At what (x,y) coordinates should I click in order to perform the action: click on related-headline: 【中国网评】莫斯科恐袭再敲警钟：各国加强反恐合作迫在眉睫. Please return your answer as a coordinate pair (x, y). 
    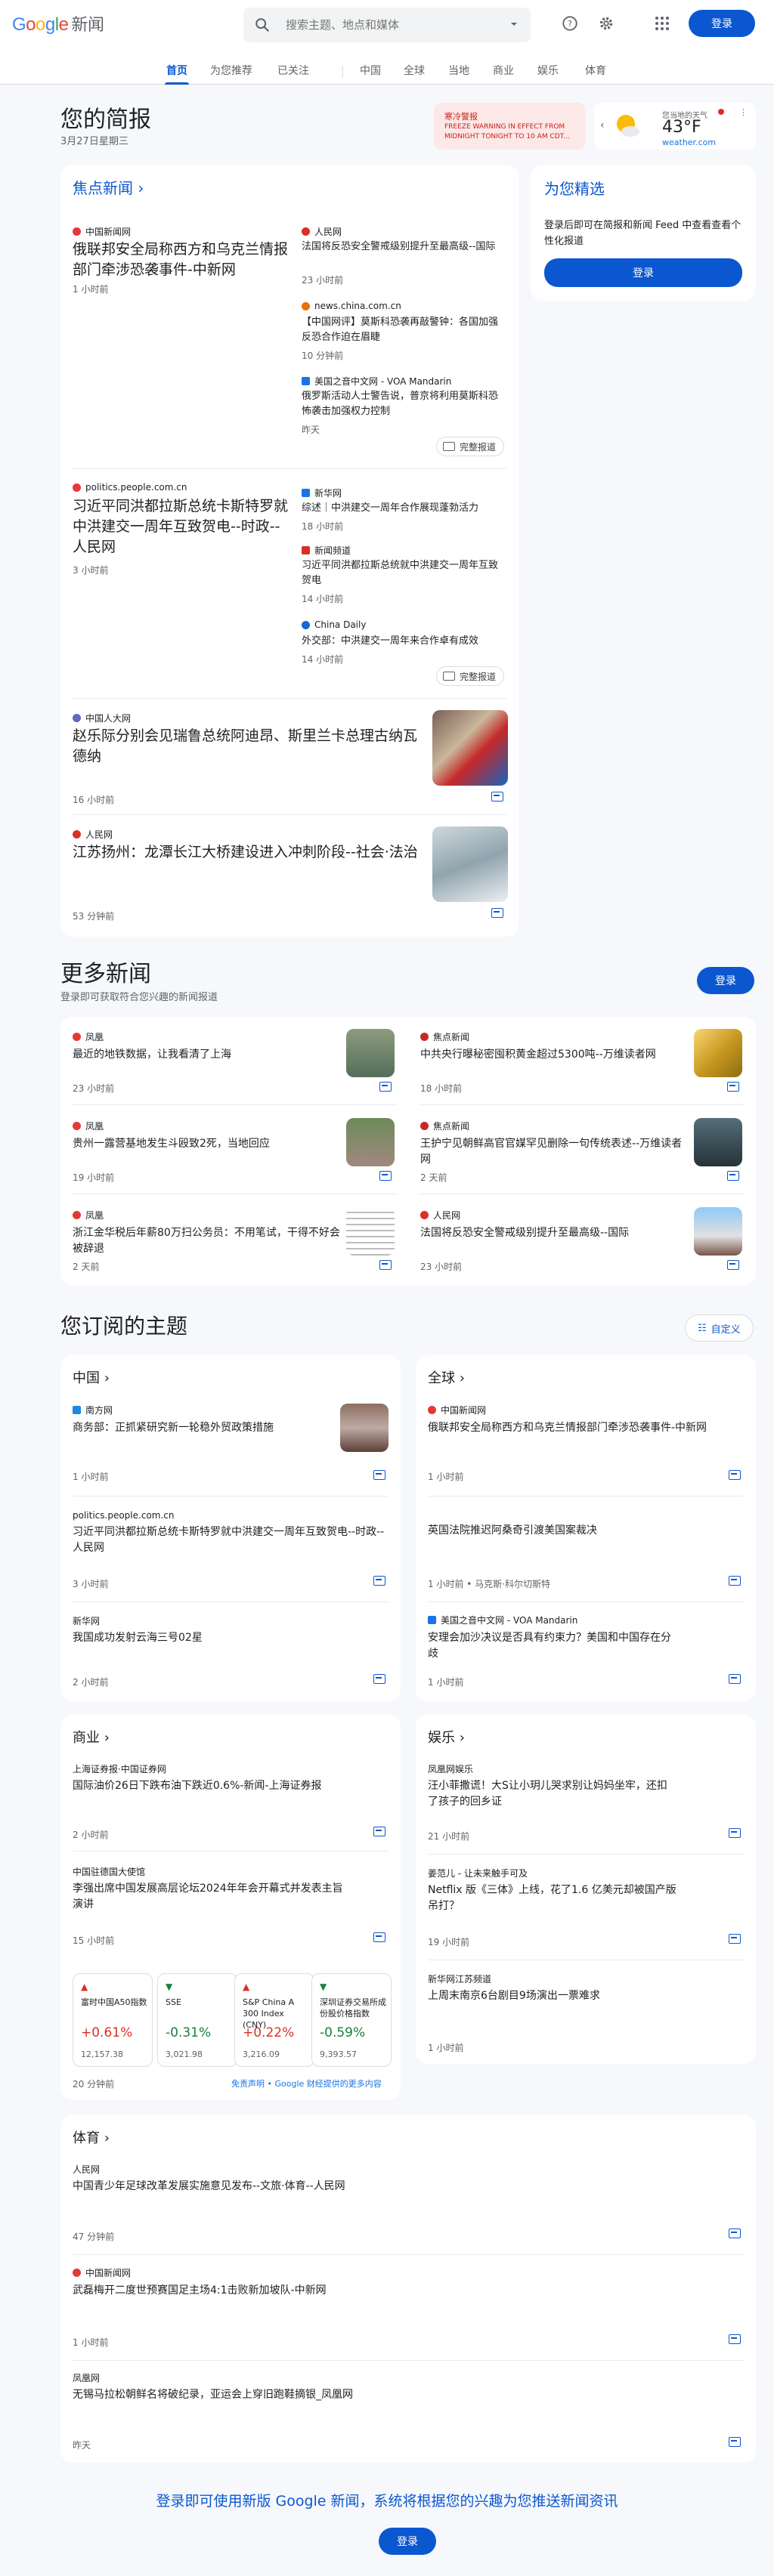
    Looking at the image, I should click on (404, 330).